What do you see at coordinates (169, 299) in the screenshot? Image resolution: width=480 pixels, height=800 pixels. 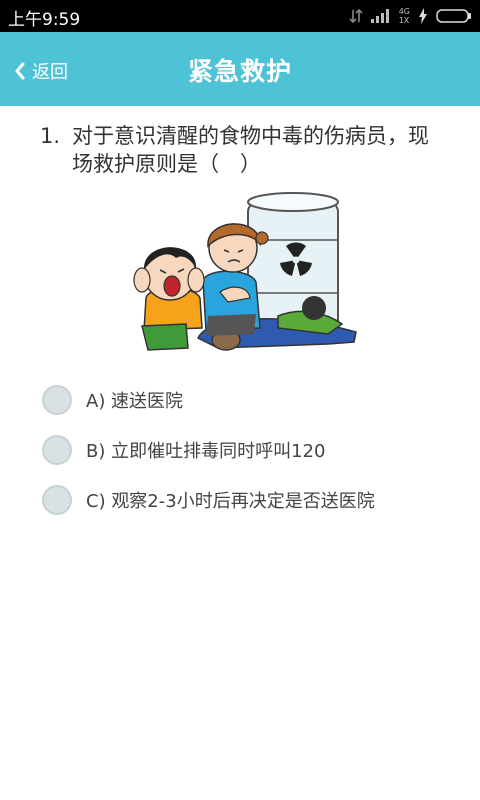 I see `boy-figure` at bounding box center [169, 299].